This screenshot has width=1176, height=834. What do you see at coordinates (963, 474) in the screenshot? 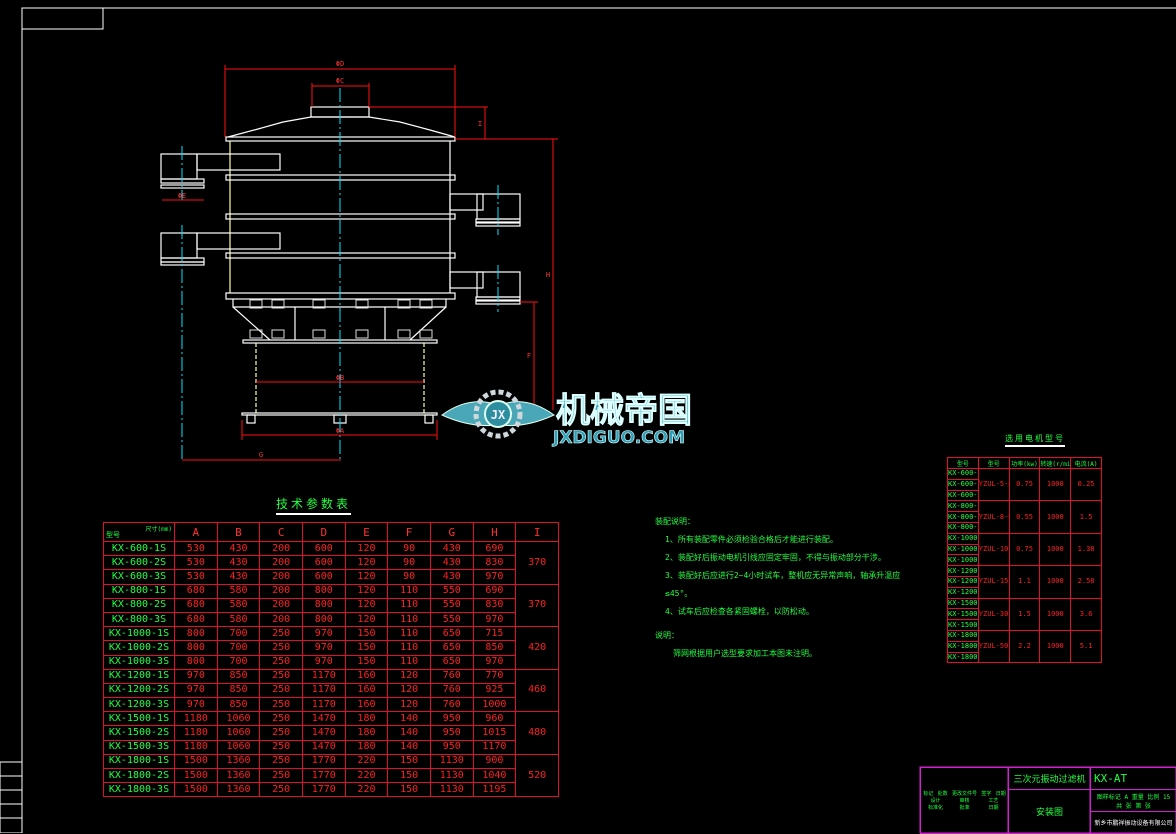
I see `model-cell: KX-600-1S` at bounding box center [963, 474].